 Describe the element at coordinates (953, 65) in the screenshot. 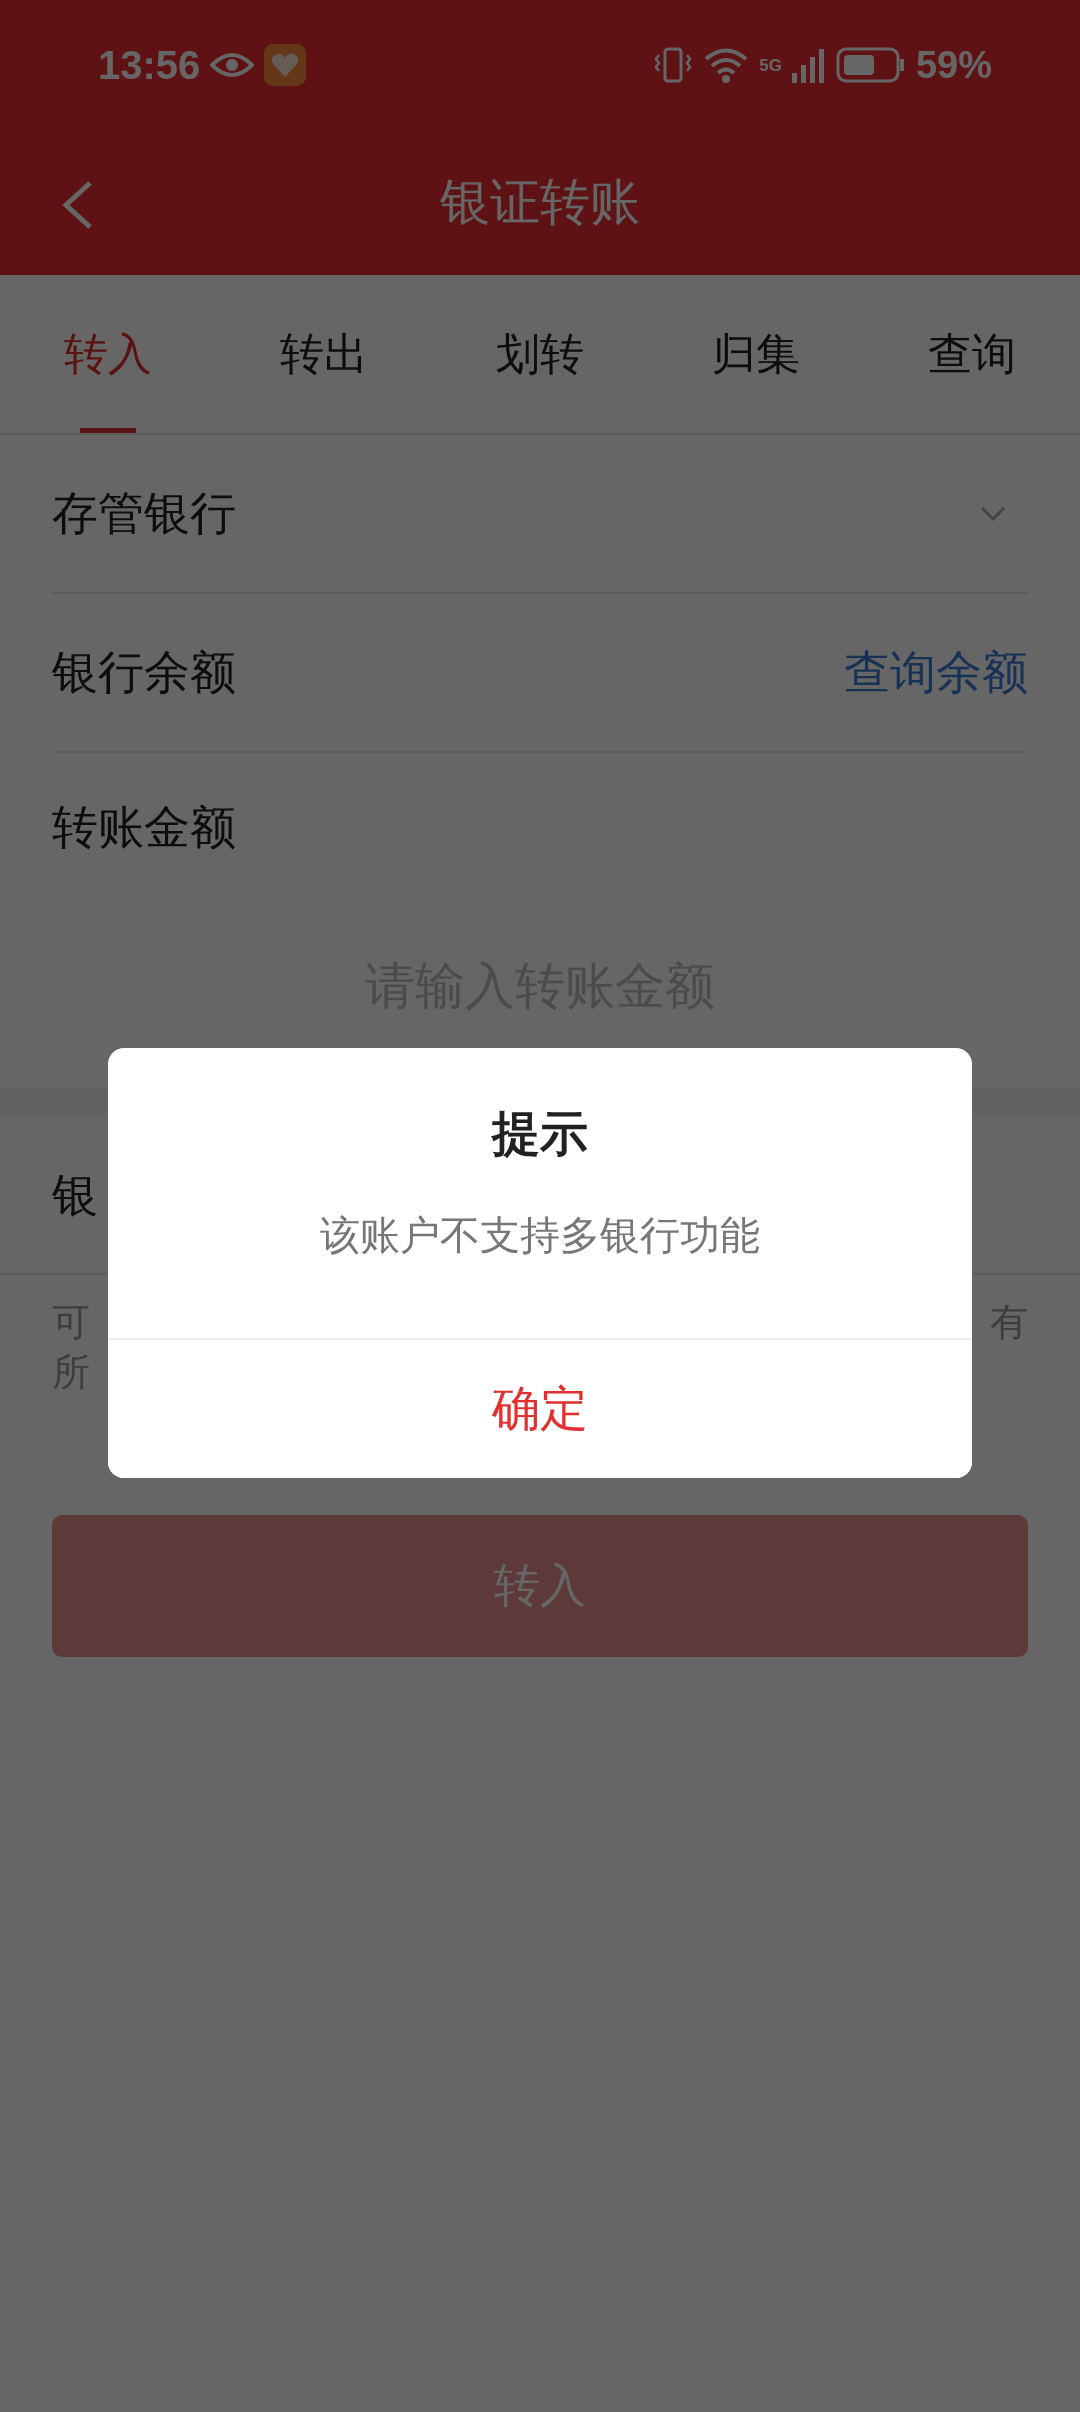

I see `battery-percent: 59%` at that location.